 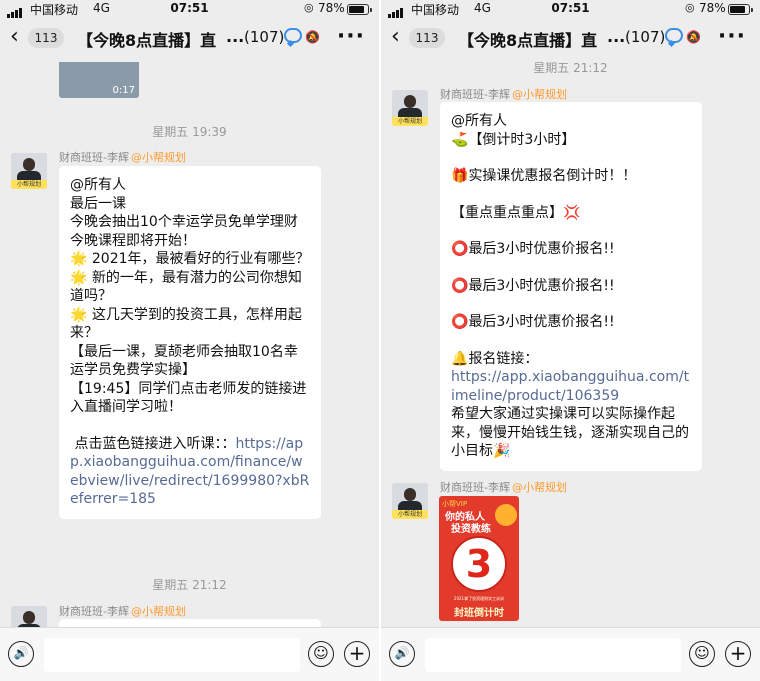 What do you see at coordinates (184, 222) in the screenshot?
I see `message-line: 今晚会抽出10个幸运学员免单学理财` at bounding box center [184, 222].